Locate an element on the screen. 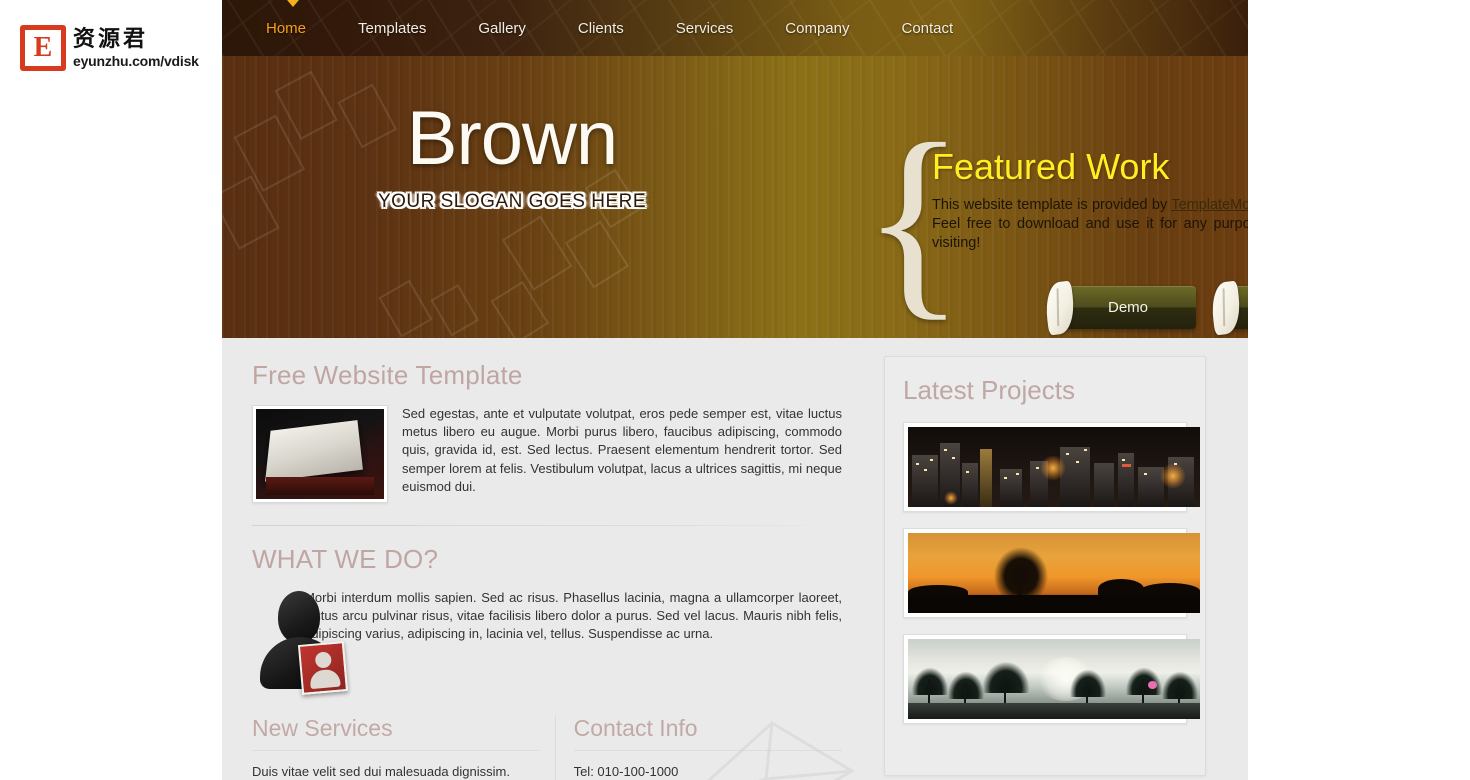  sidebar: Latest Projects is located at coordinates (1044, 559).